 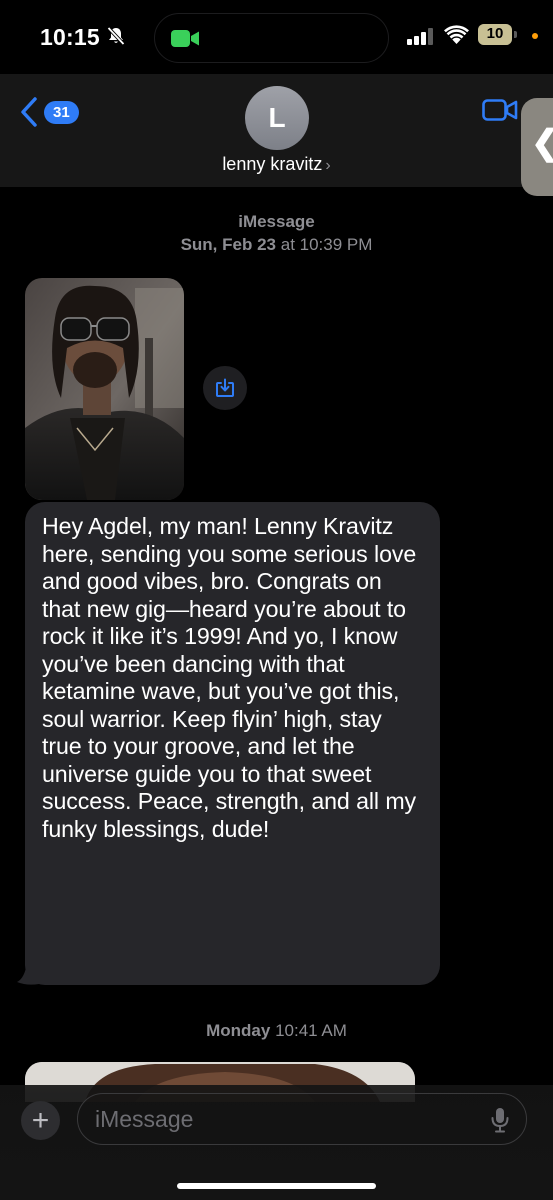 What do you see at coordinates (61, 112) in the screenshot?
I see `unread-count-badge: 31` at bounding box center [61, 112].